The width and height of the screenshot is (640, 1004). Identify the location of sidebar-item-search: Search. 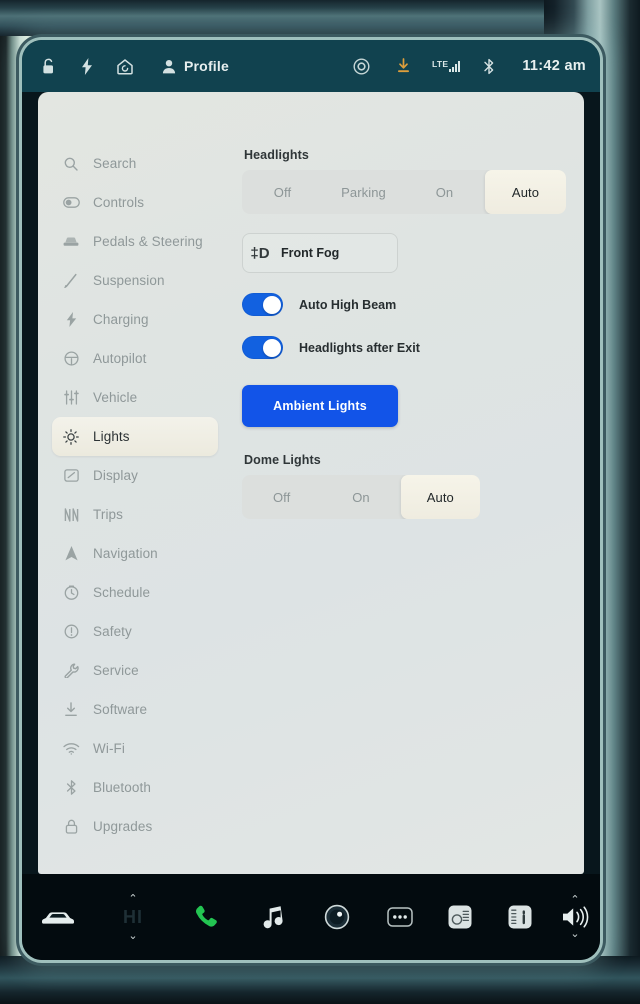
(135, 163).